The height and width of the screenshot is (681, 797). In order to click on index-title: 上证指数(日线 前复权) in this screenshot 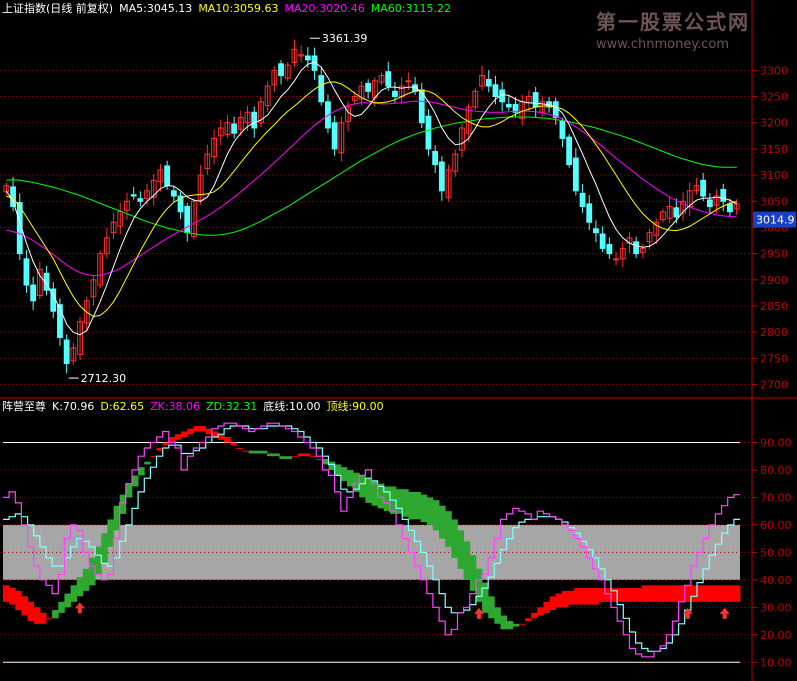, I will do `click(58, 8)`.